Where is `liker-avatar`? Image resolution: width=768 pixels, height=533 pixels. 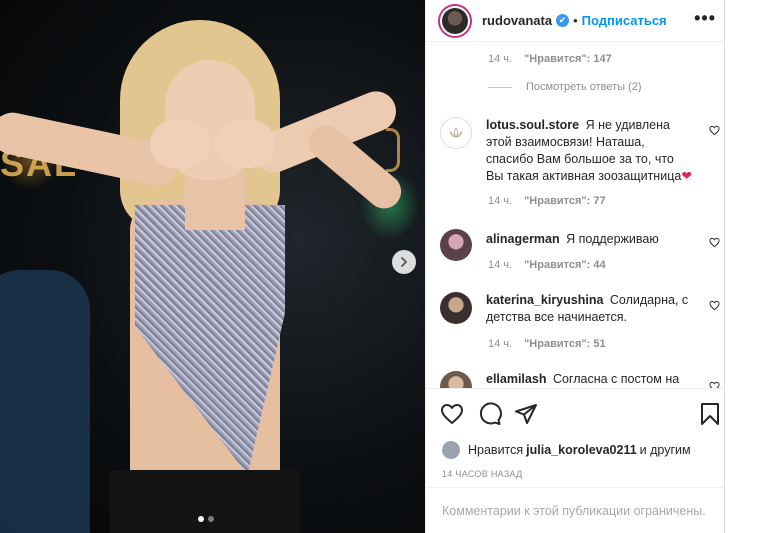 liker-avatar is located at coordinates (451, 450).